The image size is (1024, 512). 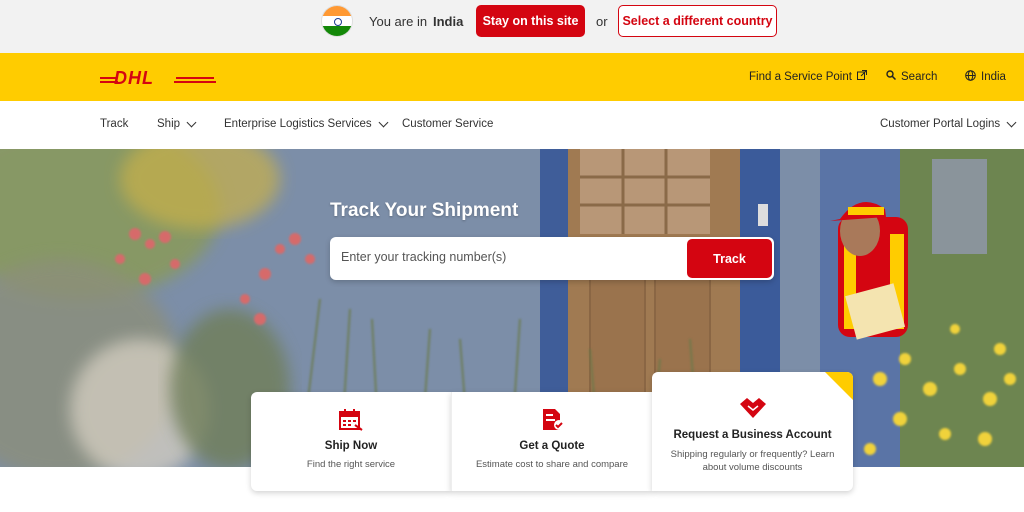 What do you see at coordinates (512, 77) in the screenshot?
I see `main-header: DHL Find a Service Point Search India` at bounding box center [512, 77].